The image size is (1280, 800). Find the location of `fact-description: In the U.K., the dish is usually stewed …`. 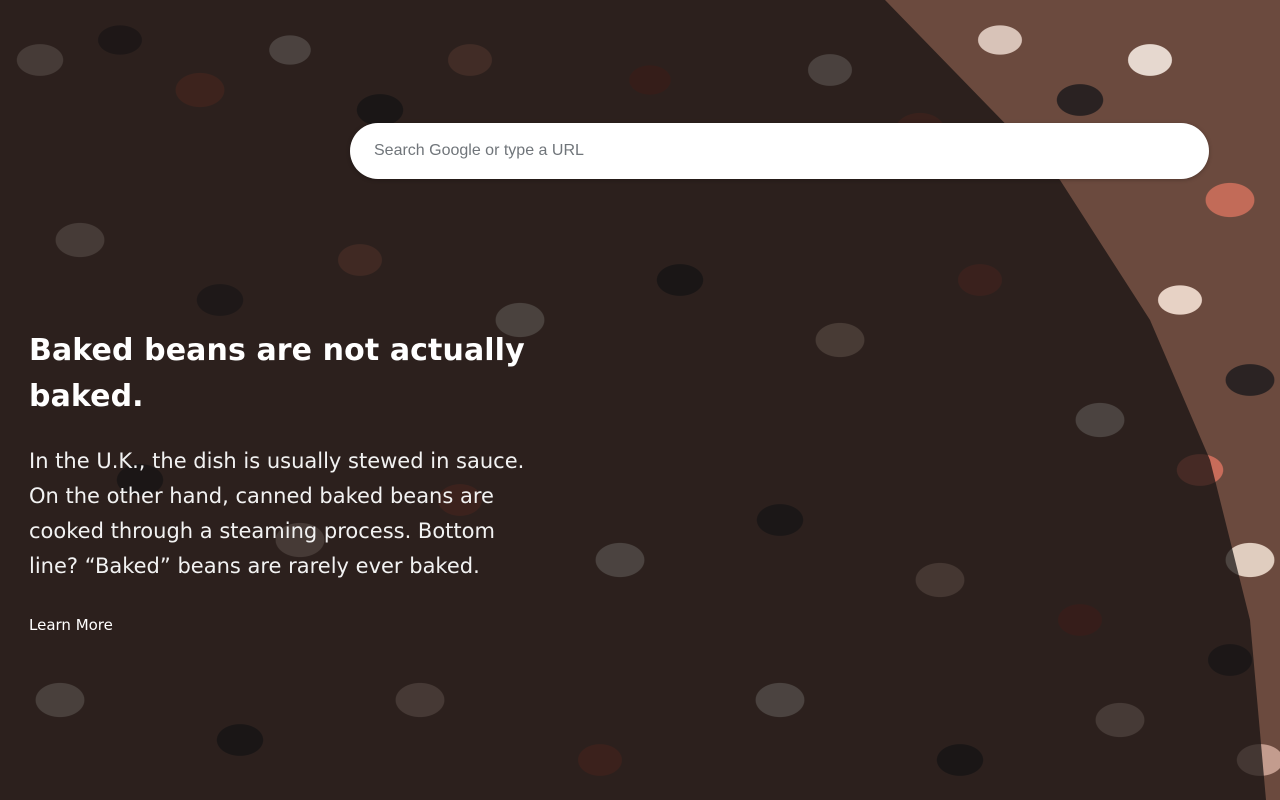

fact-description: In the U.K., the dish is usually stewed … is located at coordinates (277, 513).